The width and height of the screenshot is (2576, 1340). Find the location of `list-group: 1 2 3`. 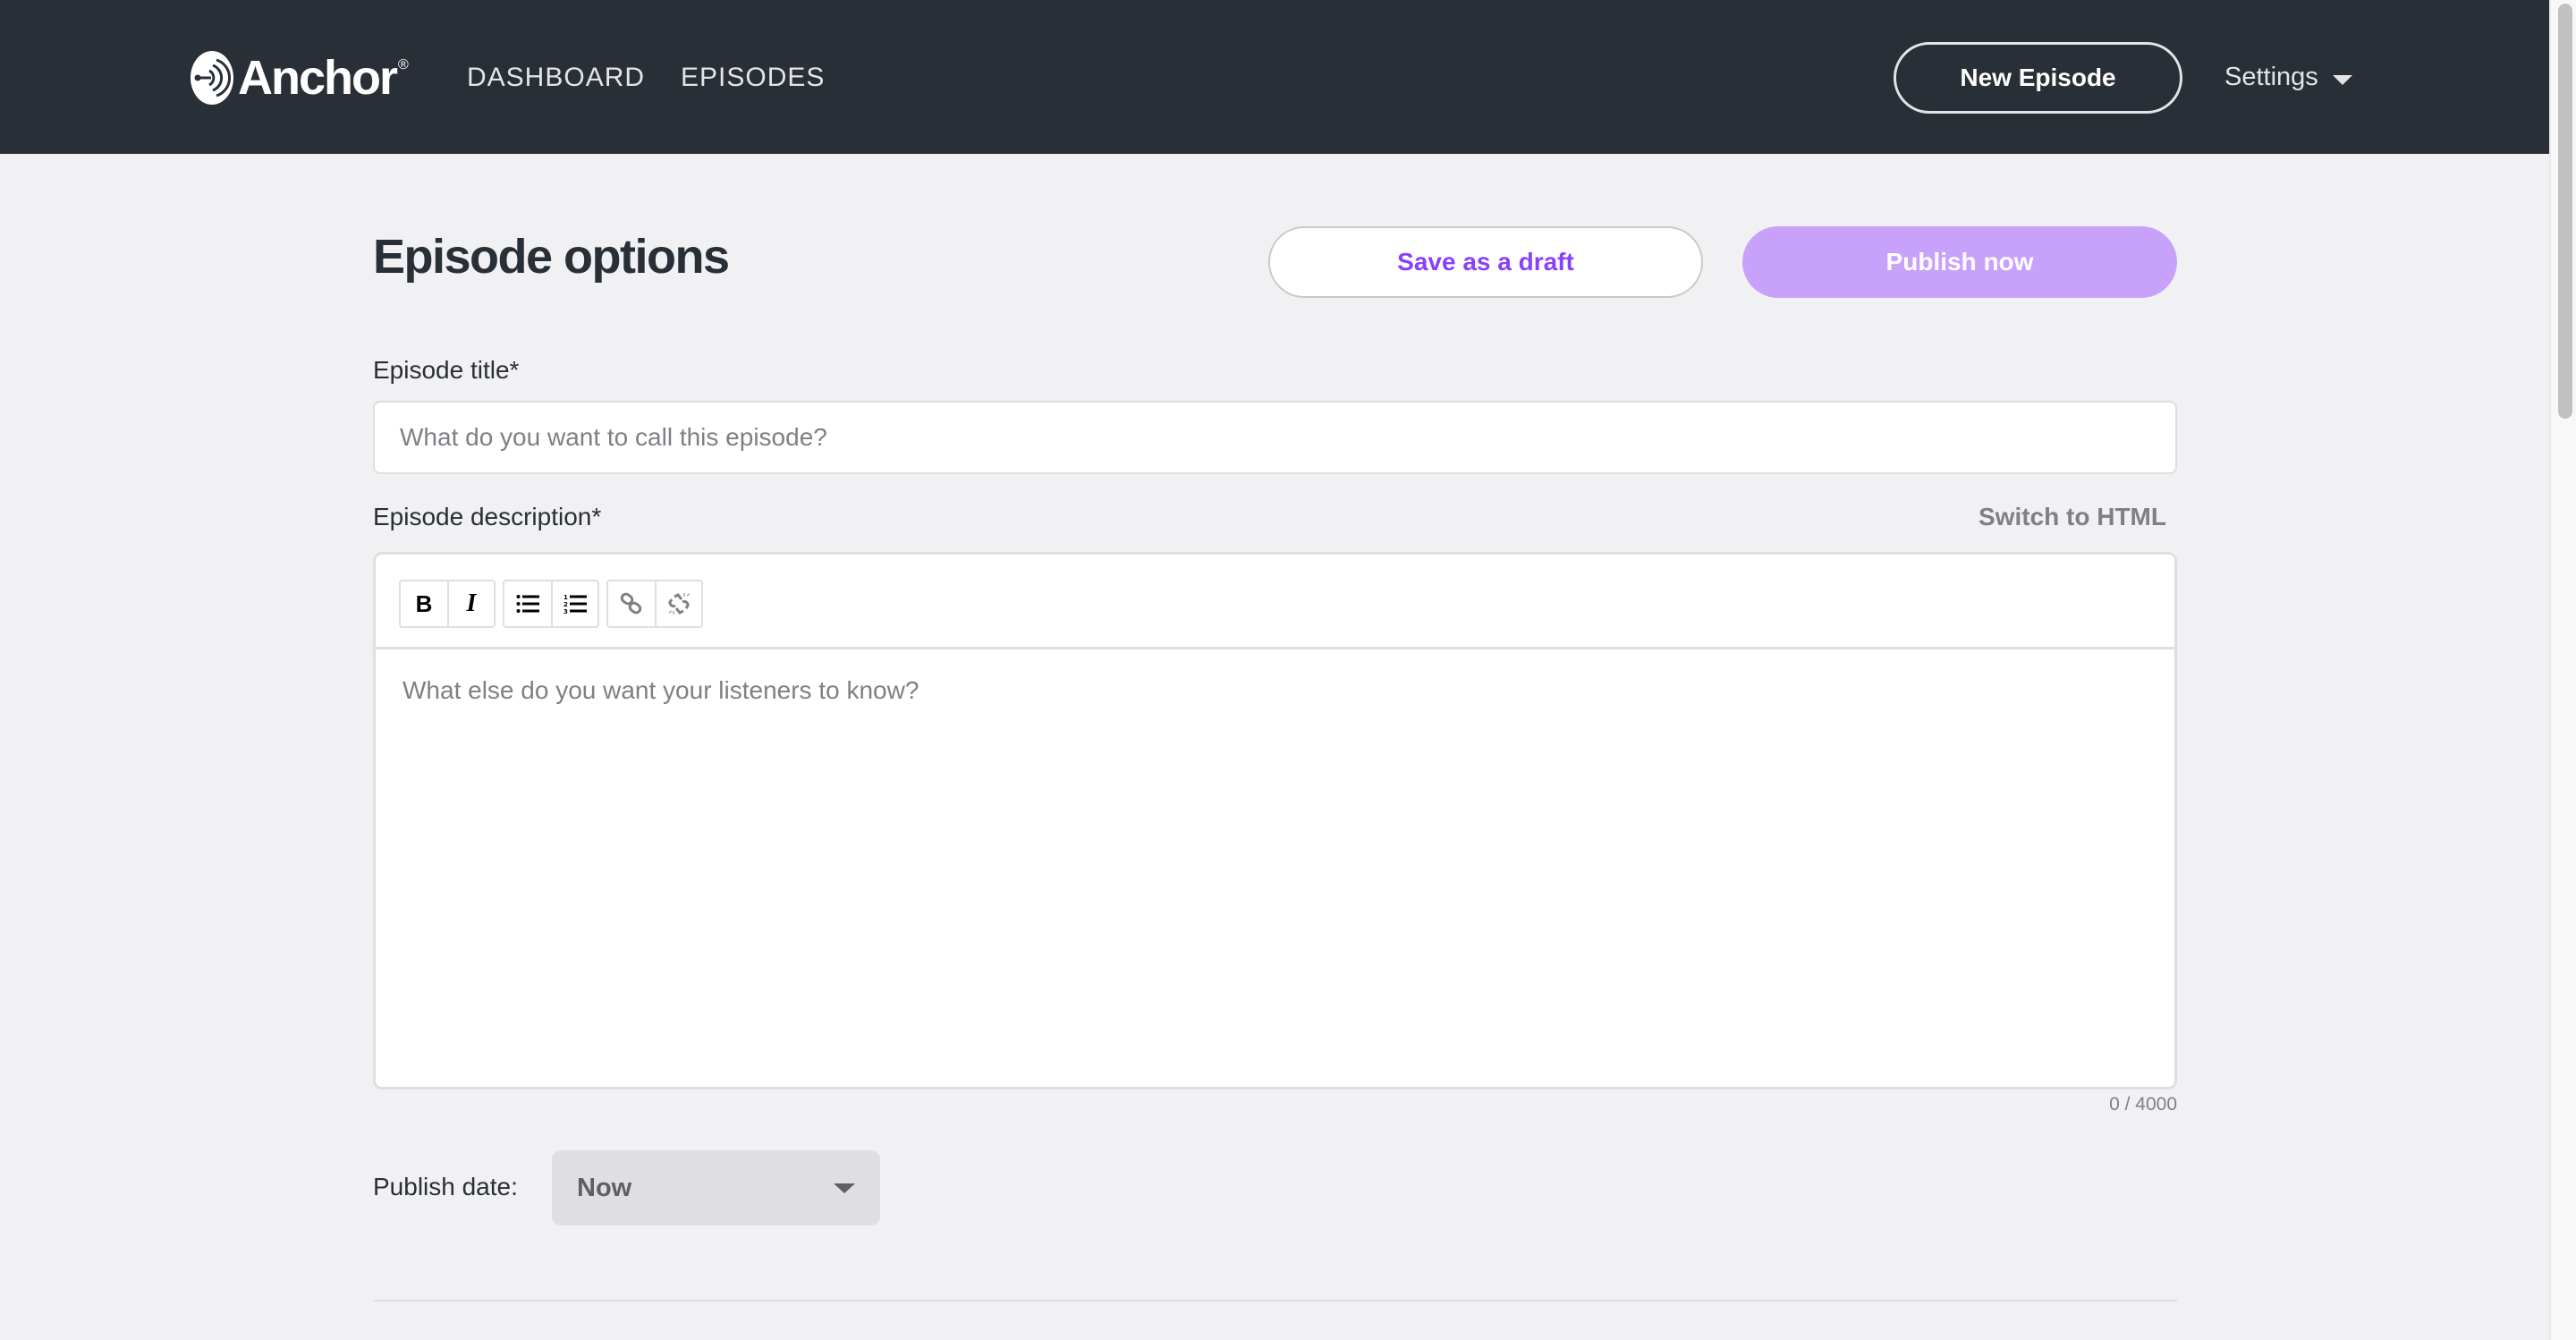

list-group: 1 2 3 is located at coordinates (551, 604).